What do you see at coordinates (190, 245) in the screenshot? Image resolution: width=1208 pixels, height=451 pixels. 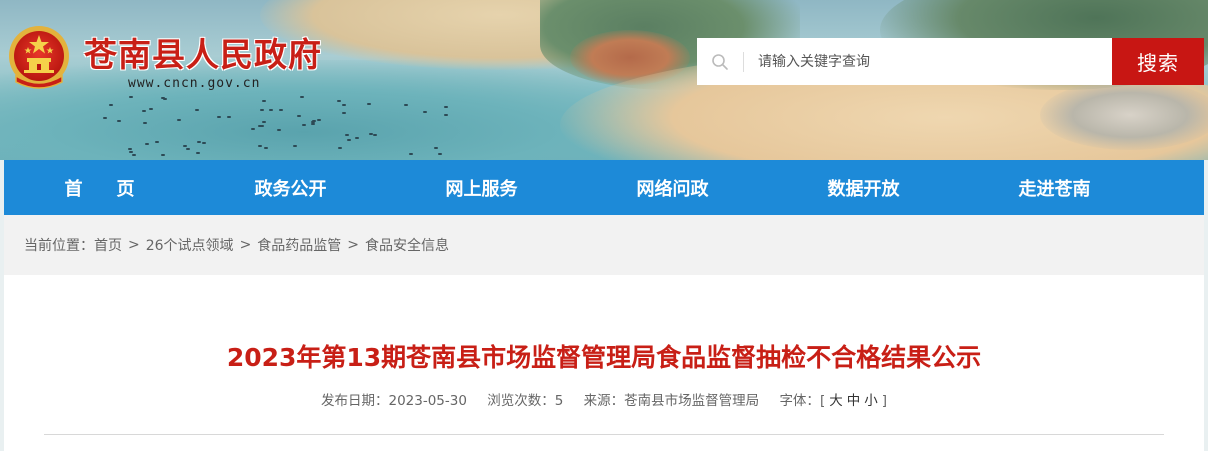 I see `breadcrumb-link-pilot-areas: 26个试点领域` at bounding box center [190, 245].